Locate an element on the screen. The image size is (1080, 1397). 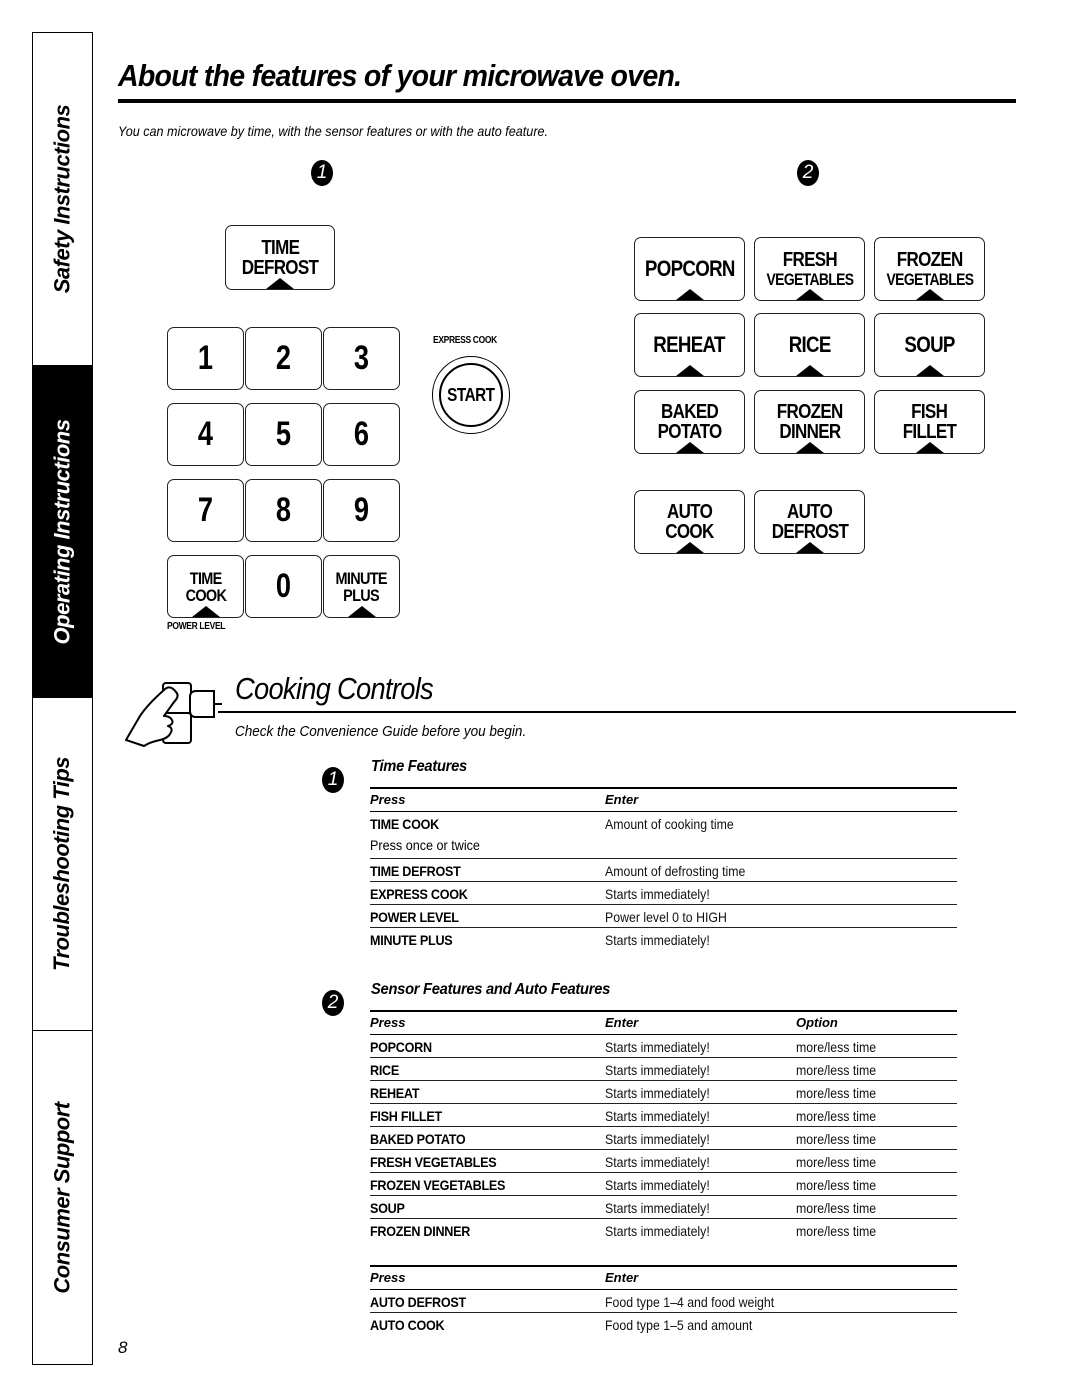
sidebar-tab-operating-instructions: Operating Instructions is located at coordinates (62, 532).